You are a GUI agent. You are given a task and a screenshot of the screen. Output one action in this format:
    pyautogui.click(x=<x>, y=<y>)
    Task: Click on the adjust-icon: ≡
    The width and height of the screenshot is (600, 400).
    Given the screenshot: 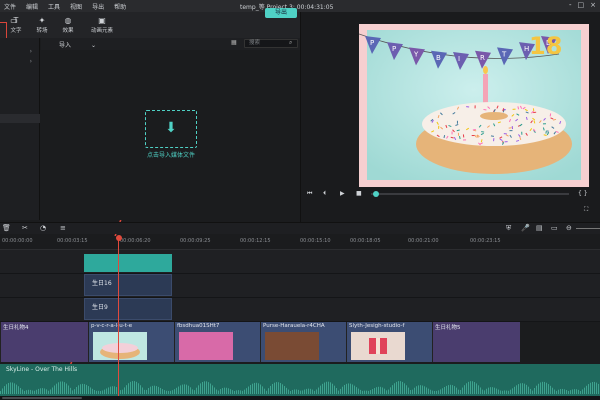 What is the action you would take?
    pyautogui.click(x=63, y=228)
    